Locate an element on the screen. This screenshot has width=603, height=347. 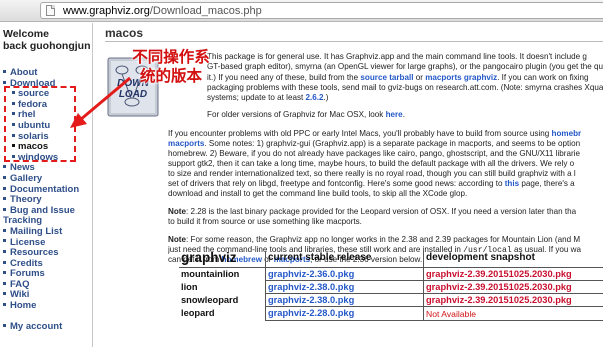
sidebar-item-label: My account is located at coordinates (36, 327).